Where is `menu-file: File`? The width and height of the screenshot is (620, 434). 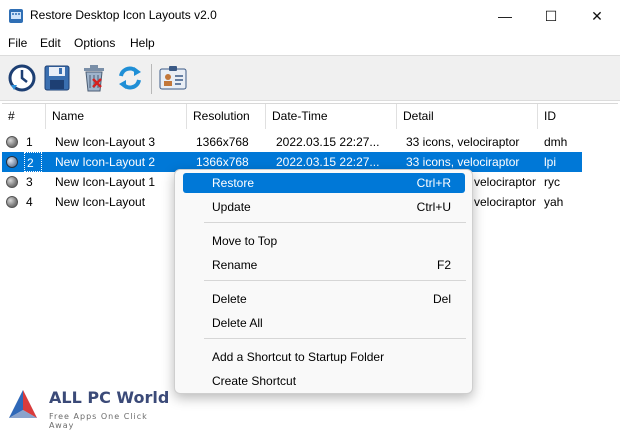 menu-file: File is located at coordinates (17, 43).